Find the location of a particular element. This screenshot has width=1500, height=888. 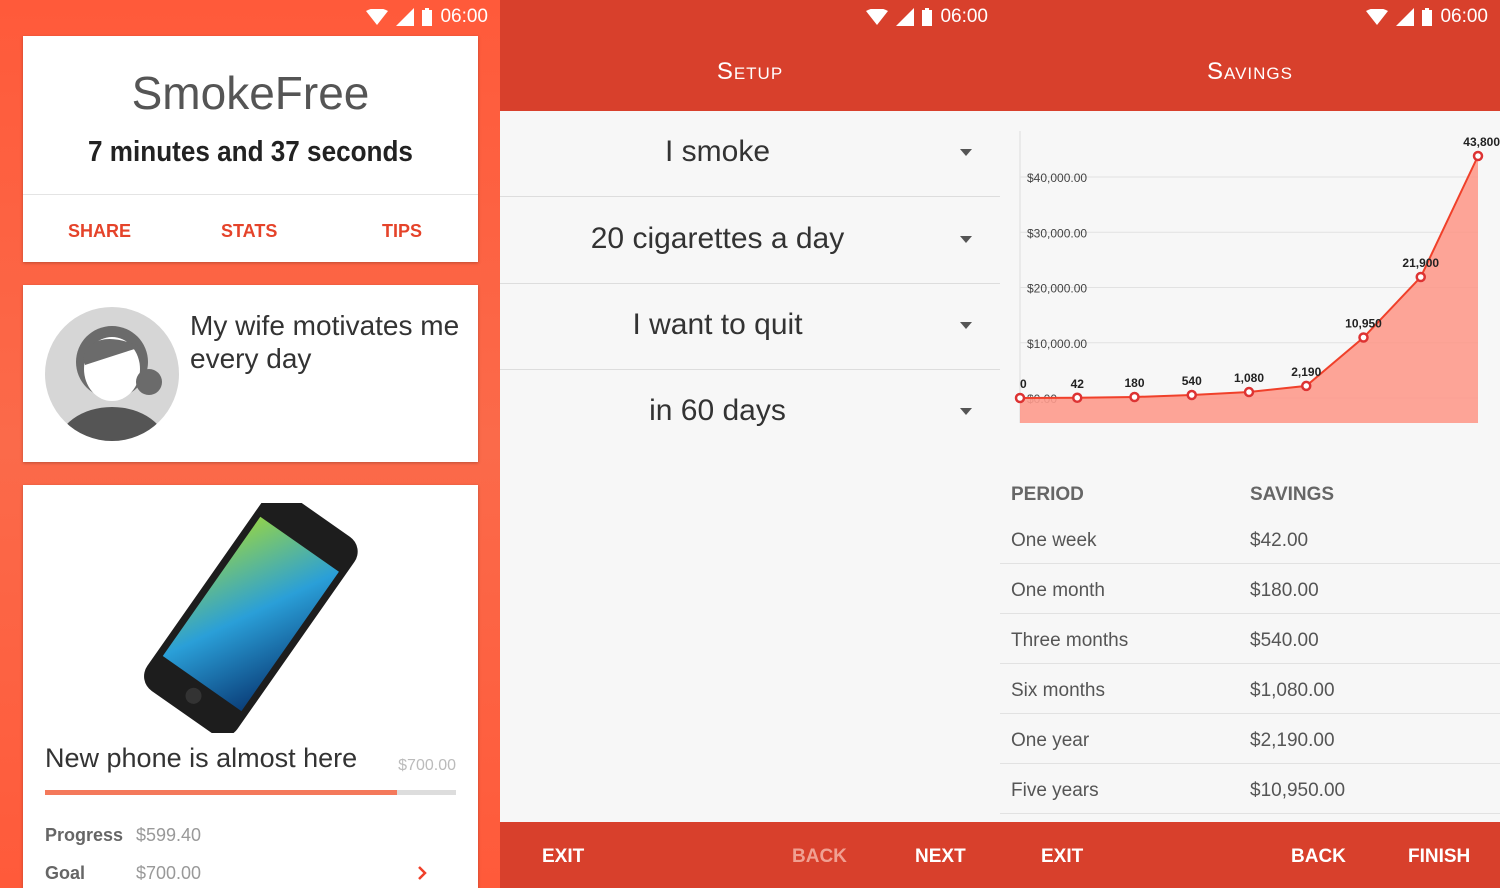

page-title: Setup is located at coordinates (750, 71).